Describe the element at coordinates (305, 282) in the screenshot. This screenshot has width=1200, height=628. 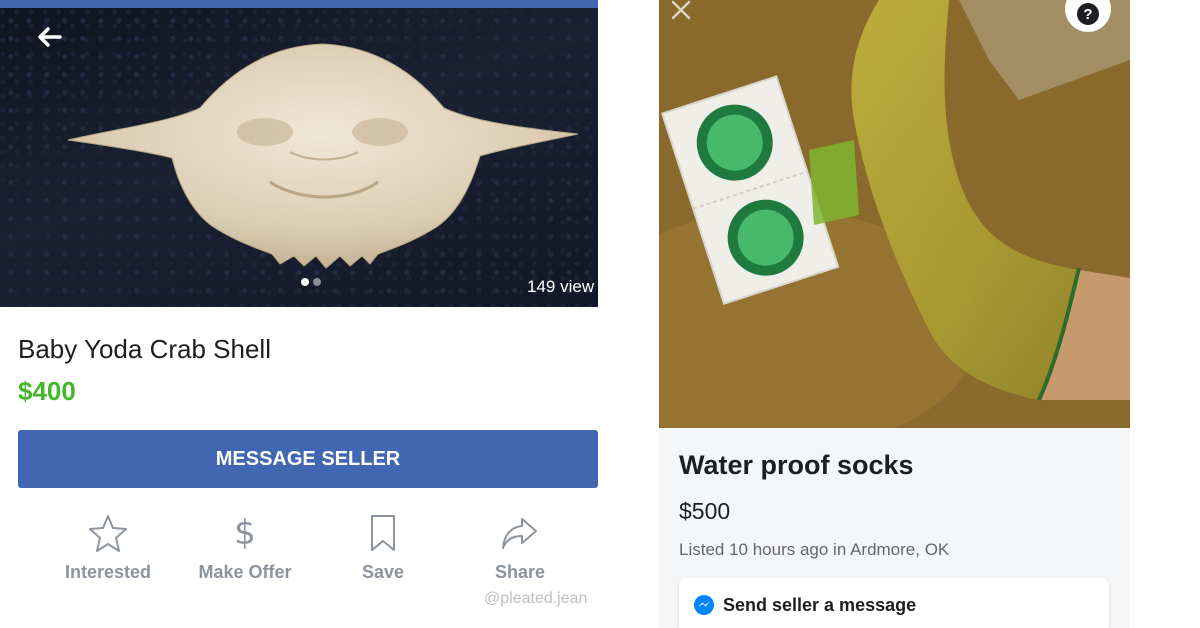
I see `carousel-dot-active` at that location.